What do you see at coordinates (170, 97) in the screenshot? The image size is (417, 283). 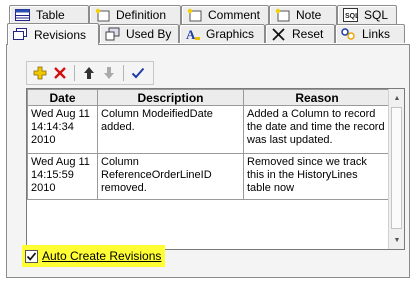 I see `column-header-description: Description` at bounding box center [170, 97].